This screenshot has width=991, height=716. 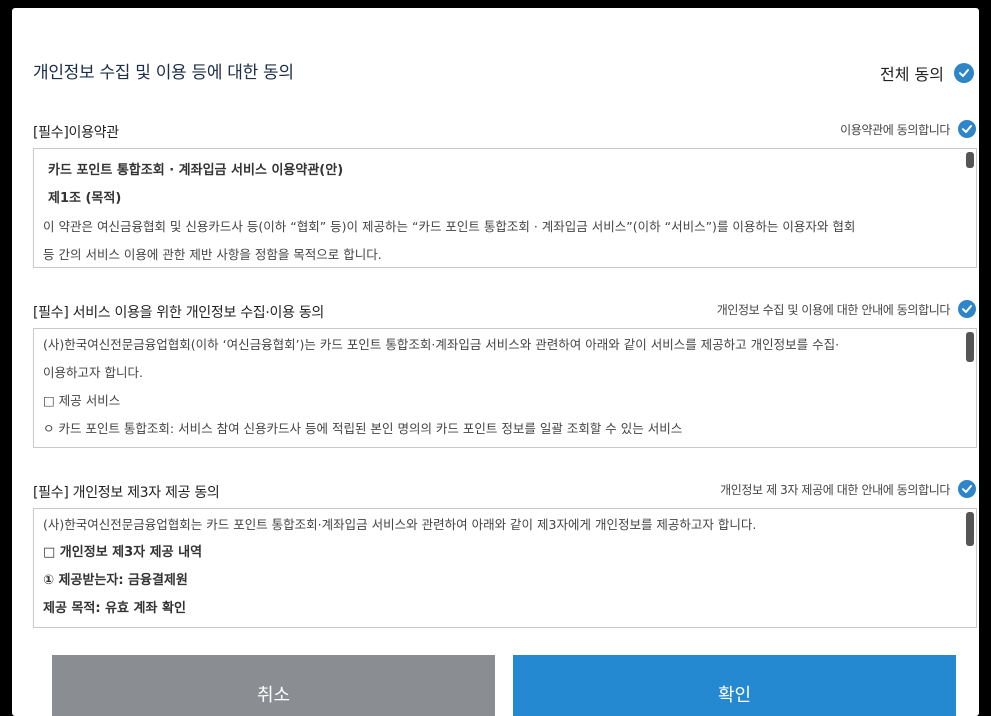 I want to click on text-line: ① 제공받는자: 금융결제원, so click(x=115, y=580).